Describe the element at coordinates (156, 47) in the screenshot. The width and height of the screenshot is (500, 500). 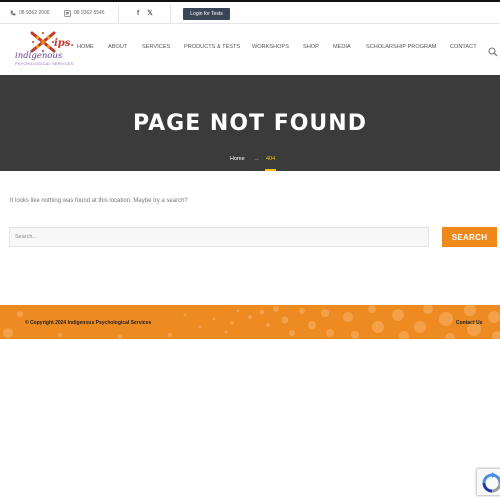
I see `nav-item-services: SERVICES` at that location.